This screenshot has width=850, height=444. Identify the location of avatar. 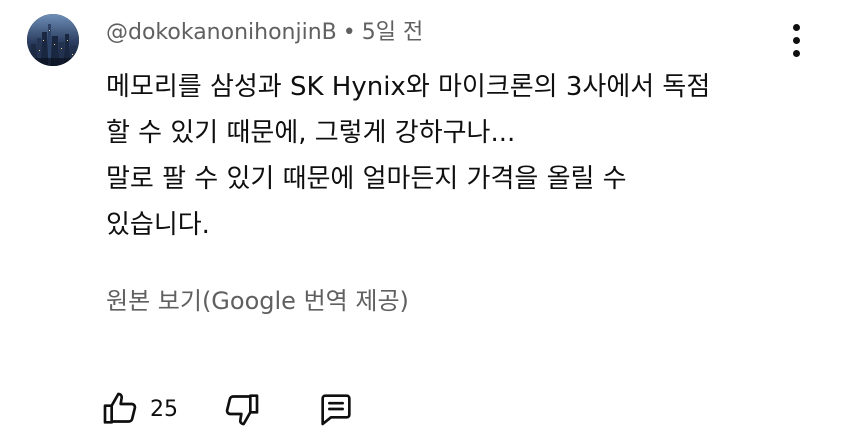
(53, 40).